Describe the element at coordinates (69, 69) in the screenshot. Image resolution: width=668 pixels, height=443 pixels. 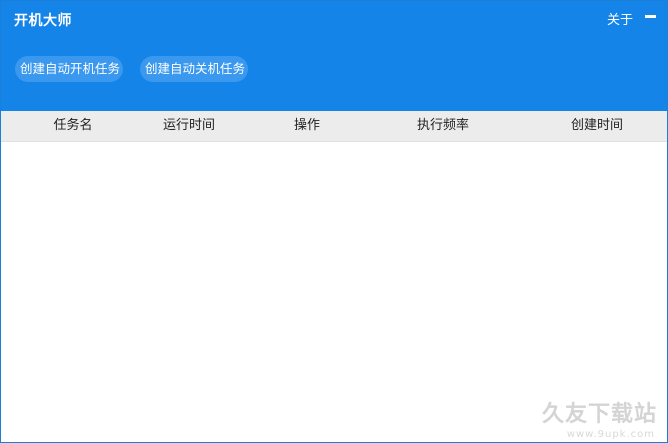
I see `create-power-on-task-button: 创建自动开机任务` at that location.